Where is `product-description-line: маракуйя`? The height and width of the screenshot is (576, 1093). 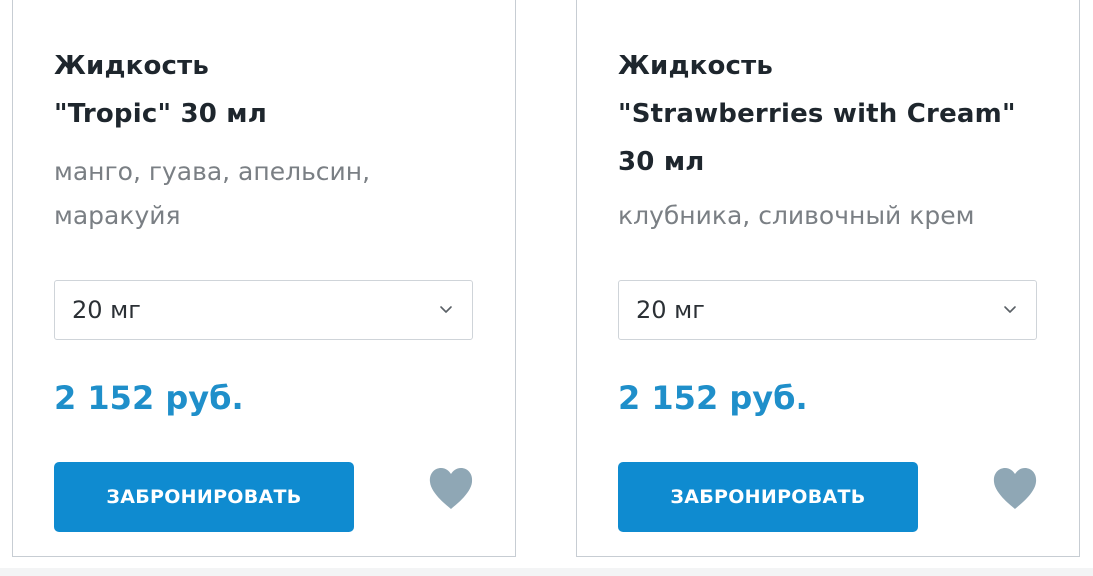
product-description-line: маракуйя is located at coordinates (117, 215).